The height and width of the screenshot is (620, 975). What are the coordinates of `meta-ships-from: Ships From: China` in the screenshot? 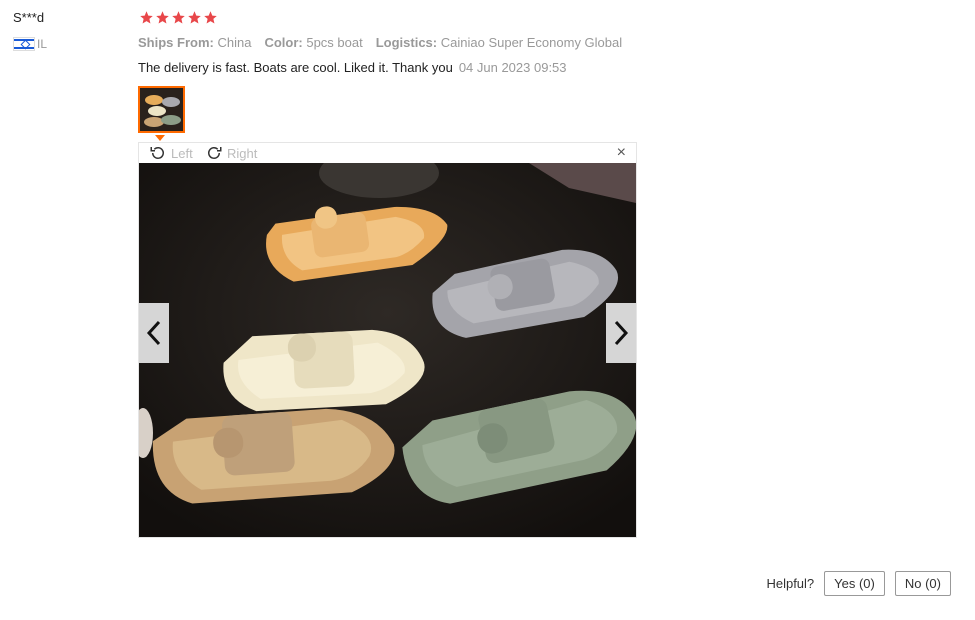 It's located at (195, 42).